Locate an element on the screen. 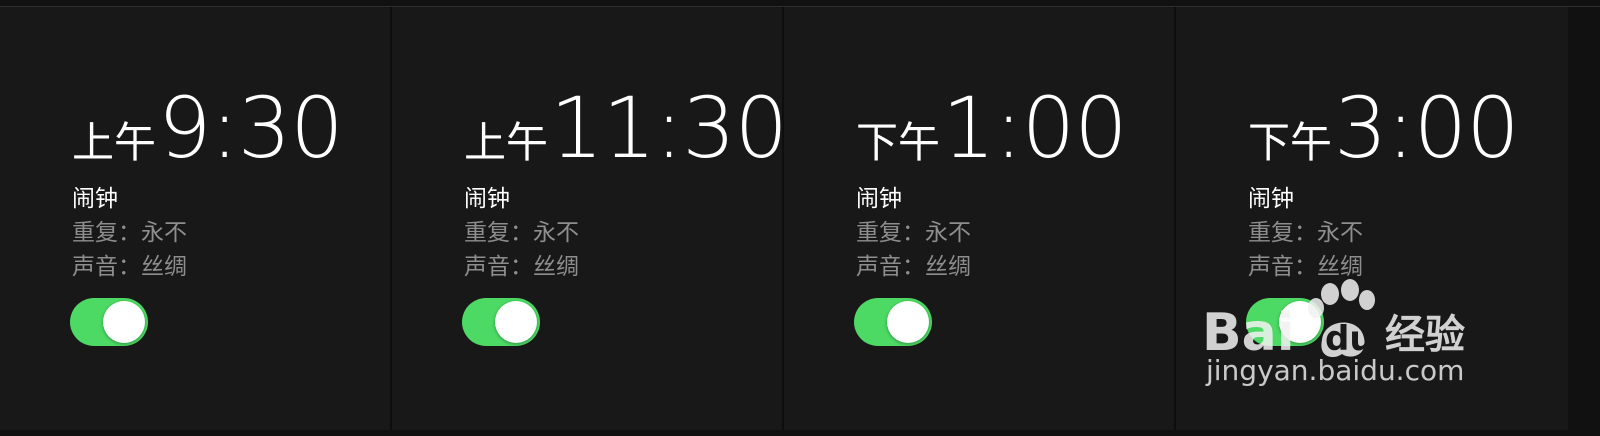 The width and height of the screenshot is (1600, 436). alarm-clock: 9:30 is located at coordinates (251, 128).